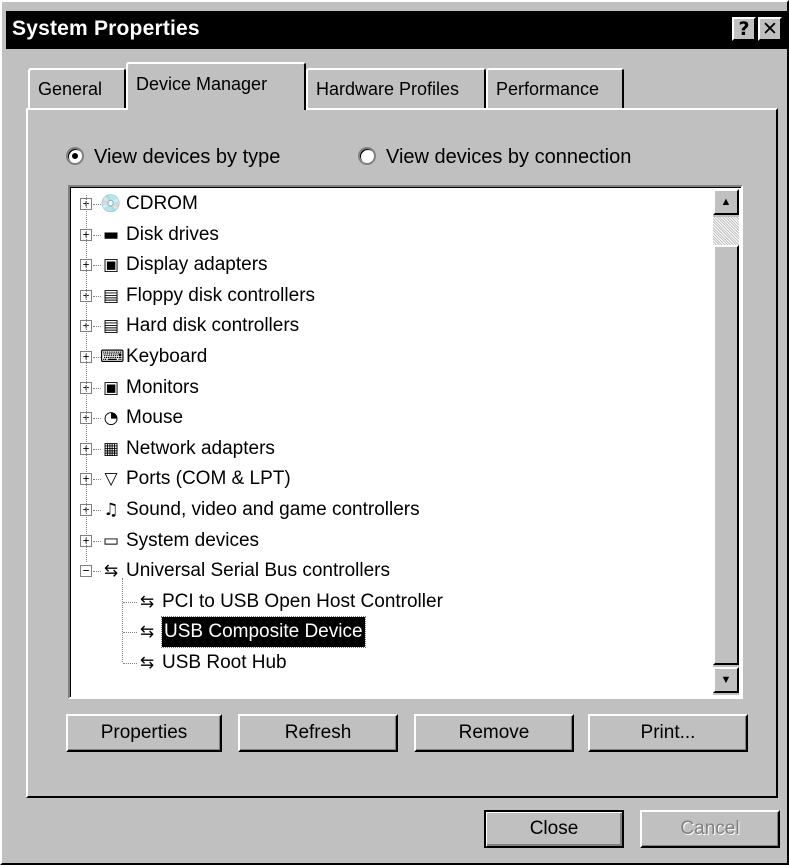 This screenshot has height=865, width=789. What do you see at coordinates (144, 733) in the screenshot?
I see `properties-button: Properties` at bounding box center [144, 733].